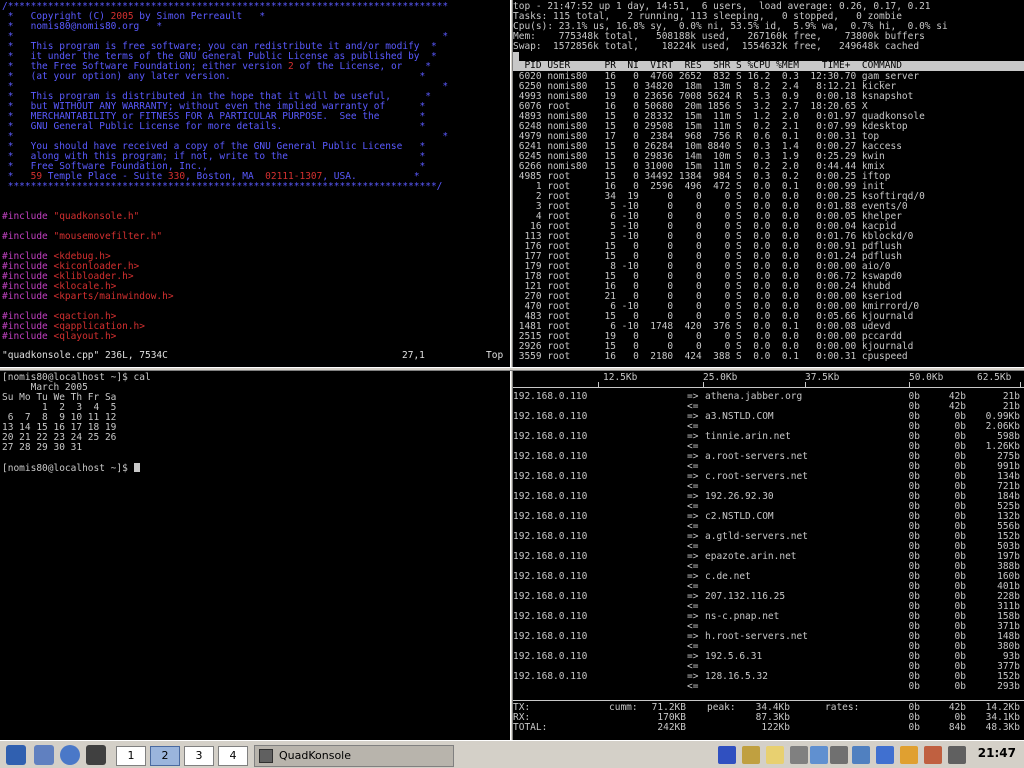 This screenshot has height=768, width=1024. I want to click on task-quadkonsole: QuadKonsole, so click(354, 756).